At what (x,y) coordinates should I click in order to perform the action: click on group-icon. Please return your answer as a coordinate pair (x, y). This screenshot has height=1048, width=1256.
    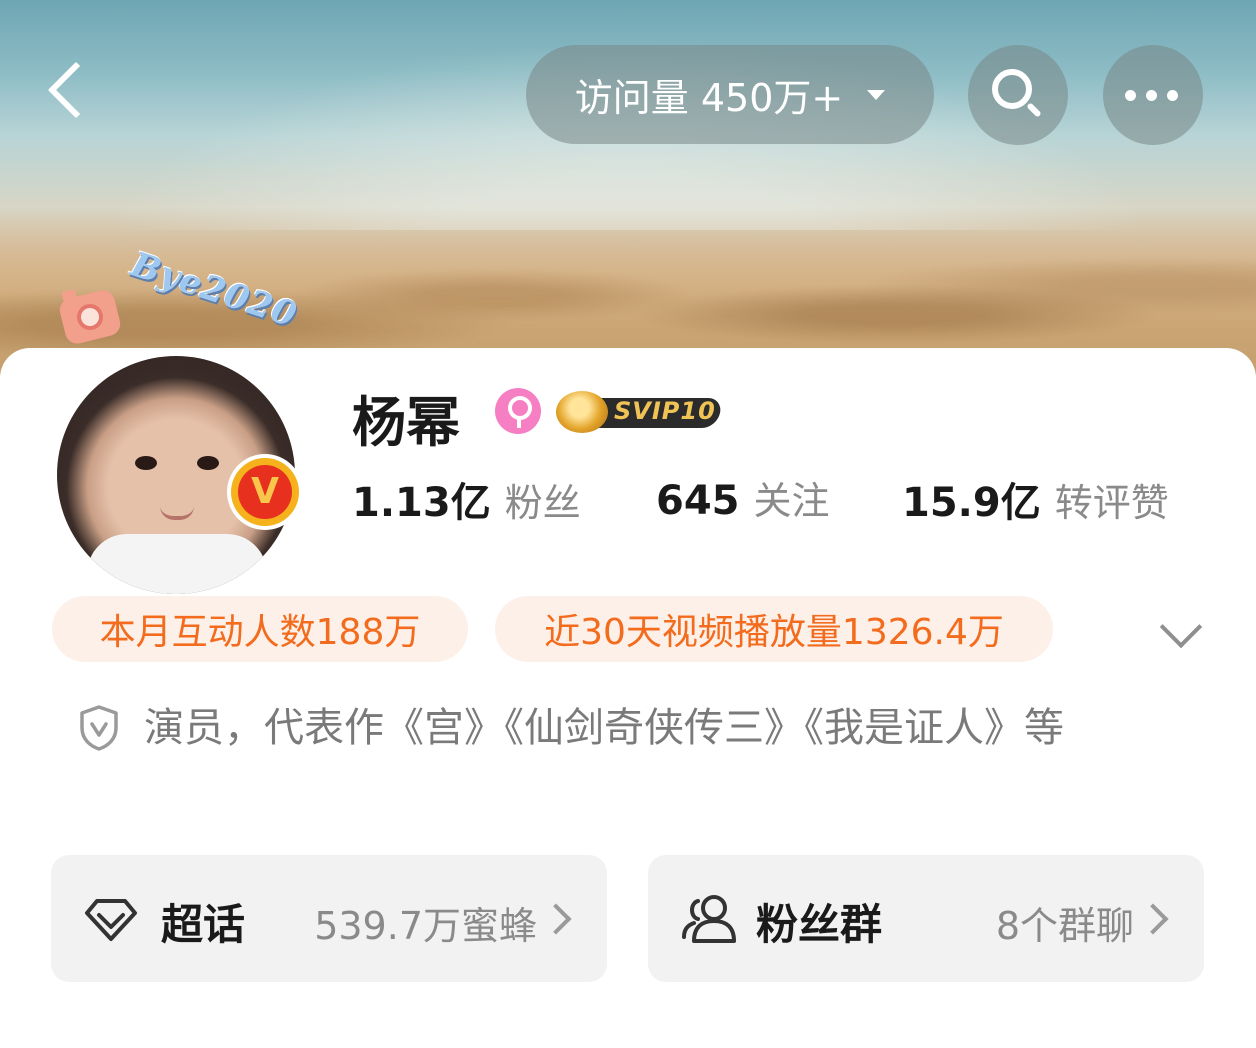
    Looking at the image, I should click on (709, 919).